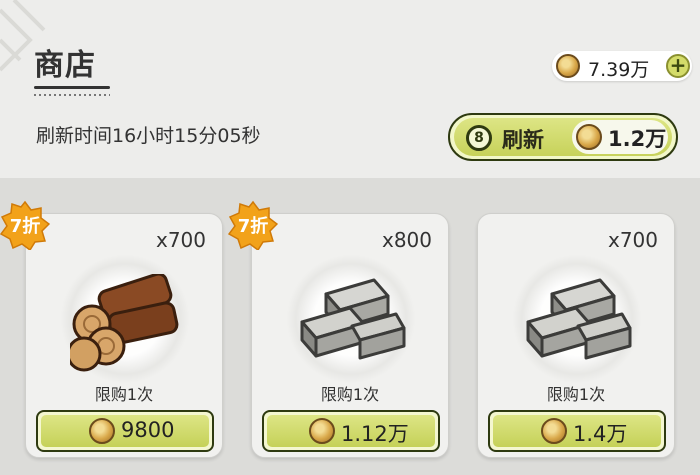 Image resolution: width=700 pixels, height=475 pixels. I want to click on title-dotted-line, so click(72, 95).